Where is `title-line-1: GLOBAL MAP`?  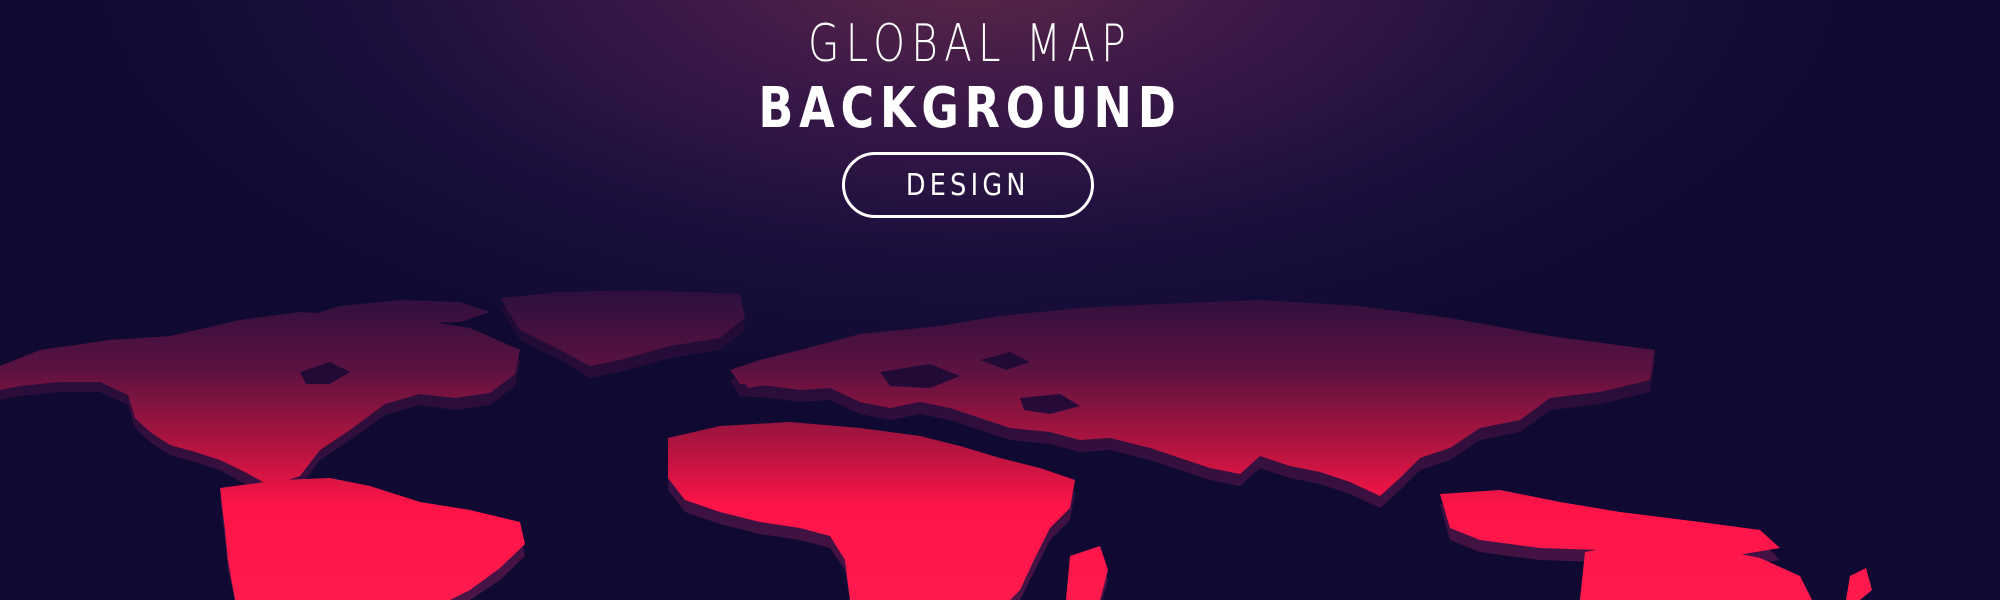
title-line-1: GLOBAL MAP is located at coordinates (970, 44).